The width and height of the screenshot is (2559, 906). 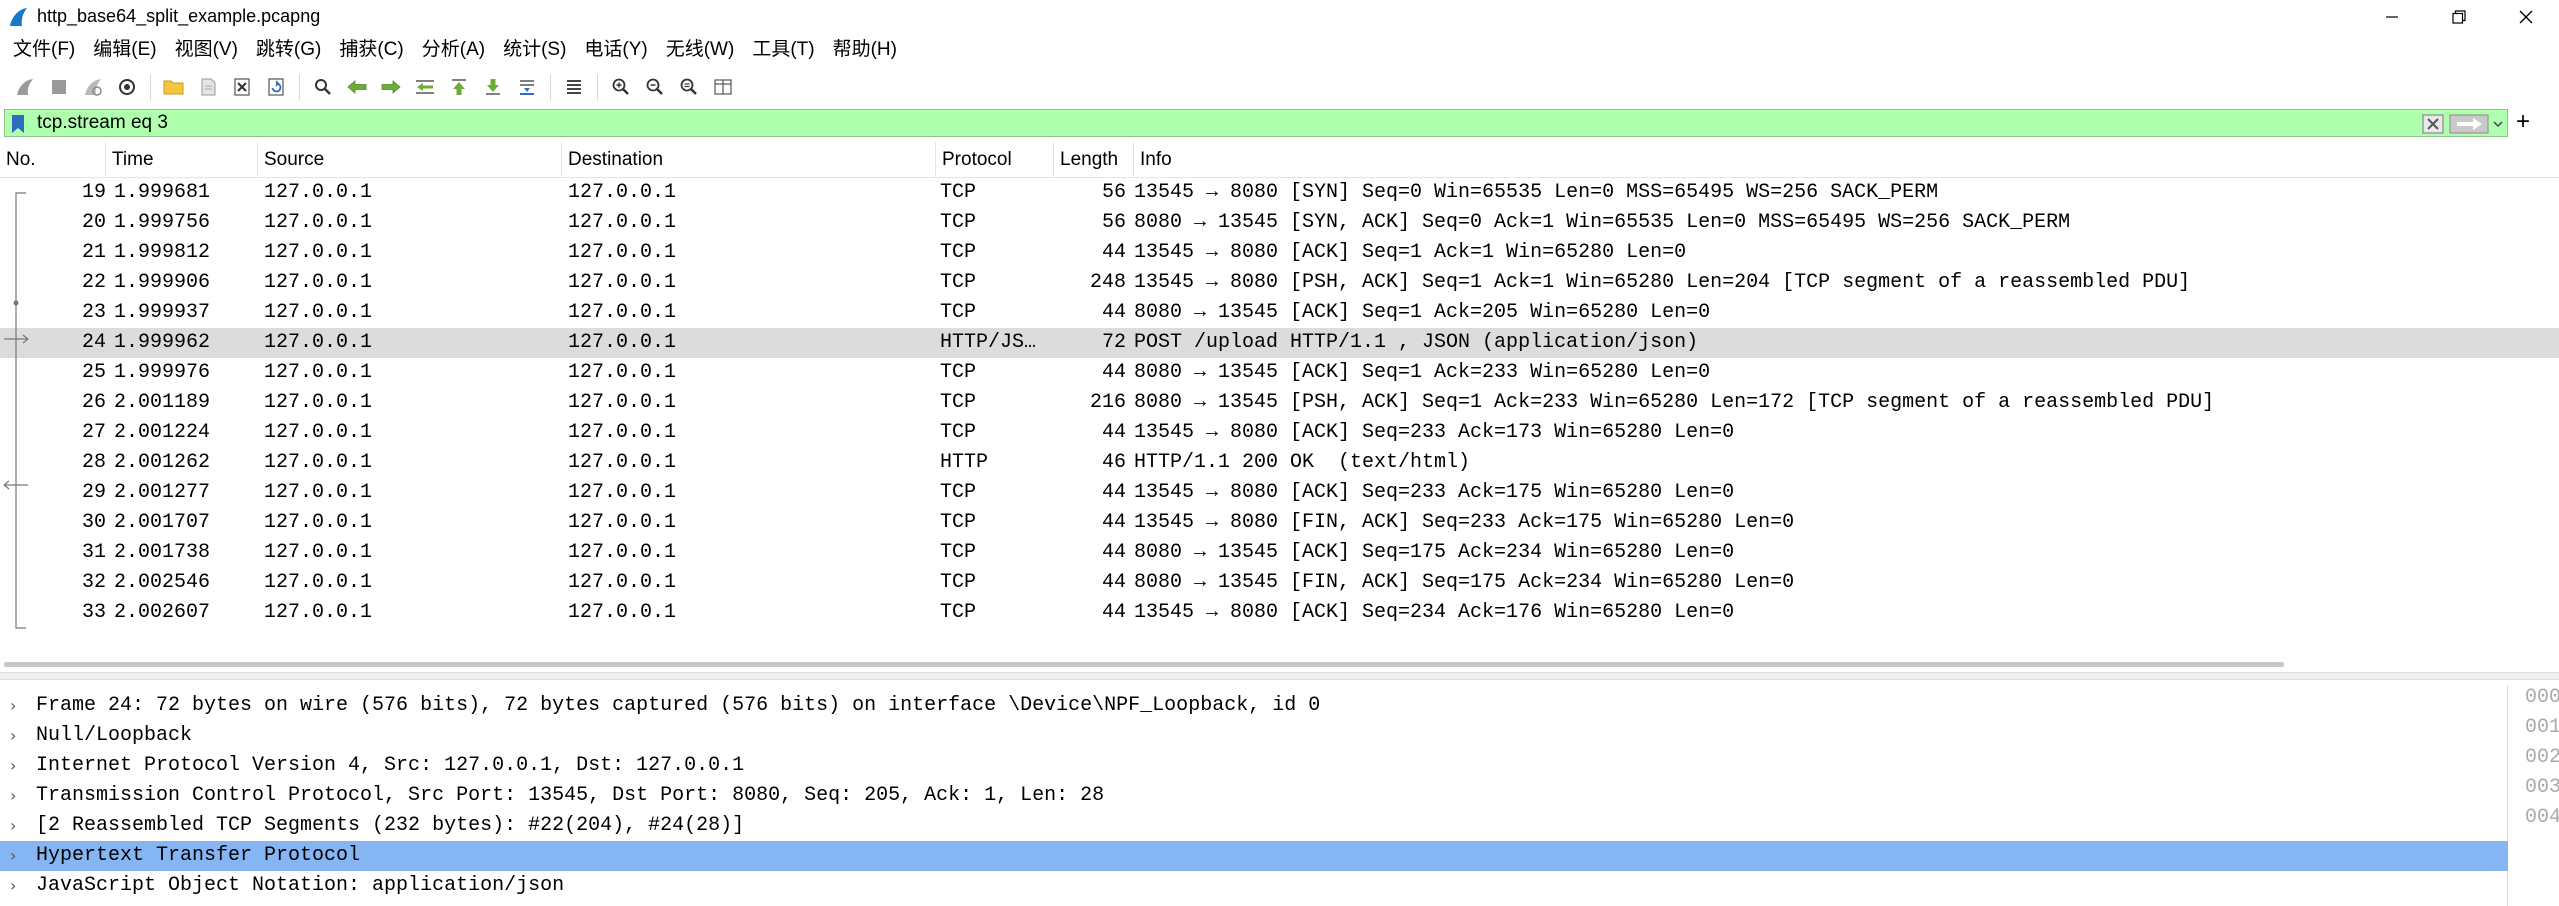 I want to click on autoscroll-button, so click(x=527, y=87).